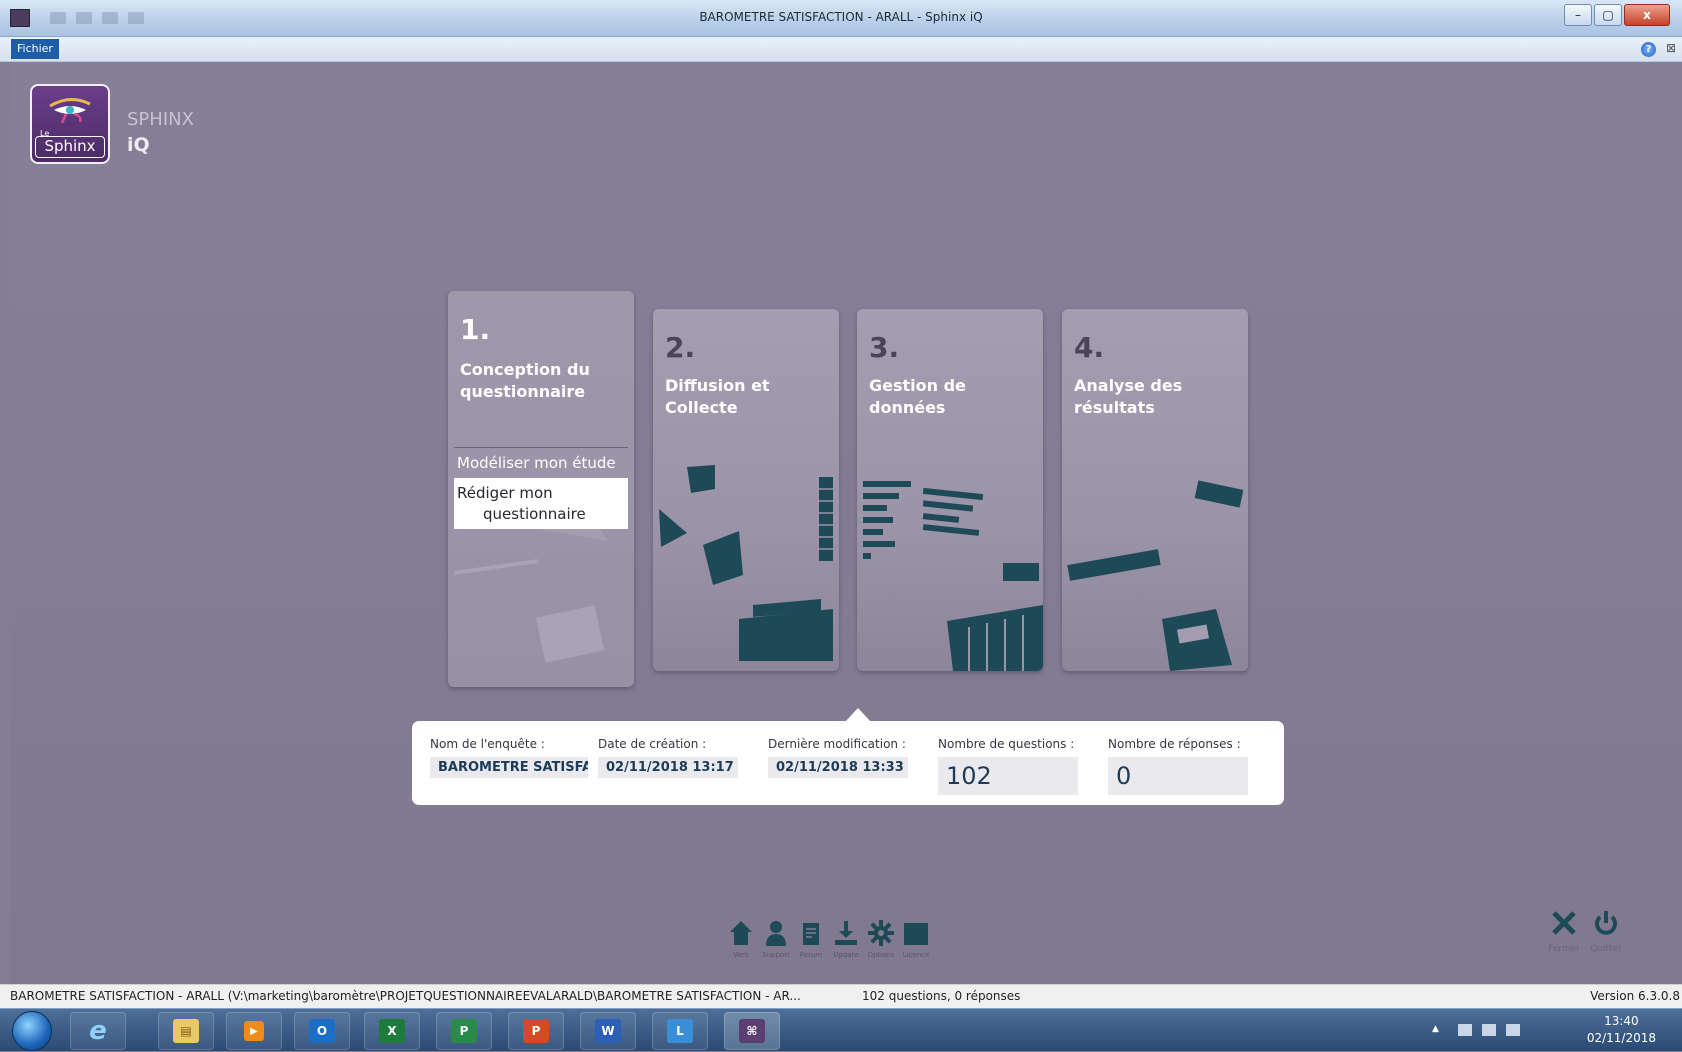 Image resolution: width=1682 pixels, height=1052 pixels. Describe the element at coordinates (846, 933) in the screenshot. I see `download-icon` at that location.